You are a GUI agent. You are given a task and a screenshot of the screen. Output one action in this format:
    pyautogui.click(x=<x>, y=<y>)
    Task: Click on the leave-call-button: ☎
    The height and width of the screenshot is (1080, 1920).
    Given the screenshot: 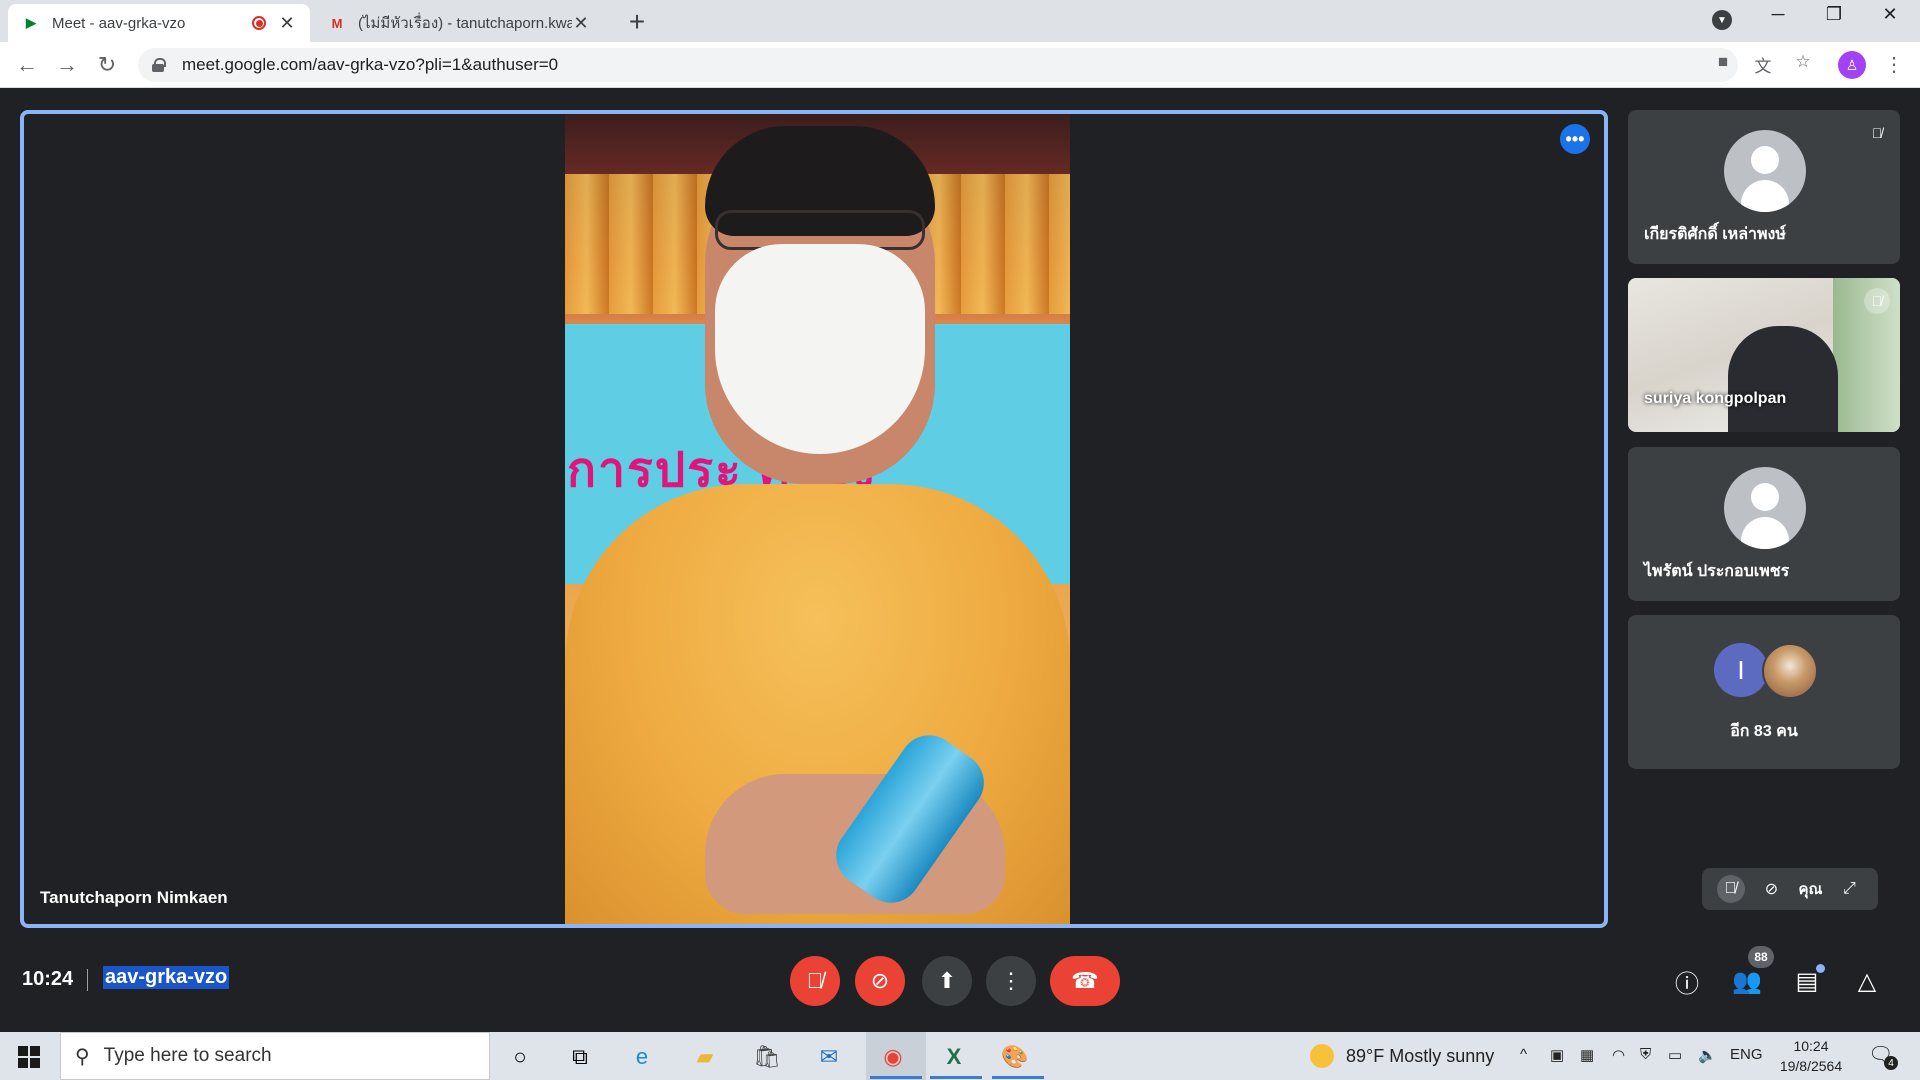 What is the action you would take?
    pyautogui.click(x=1085, y=981)
    